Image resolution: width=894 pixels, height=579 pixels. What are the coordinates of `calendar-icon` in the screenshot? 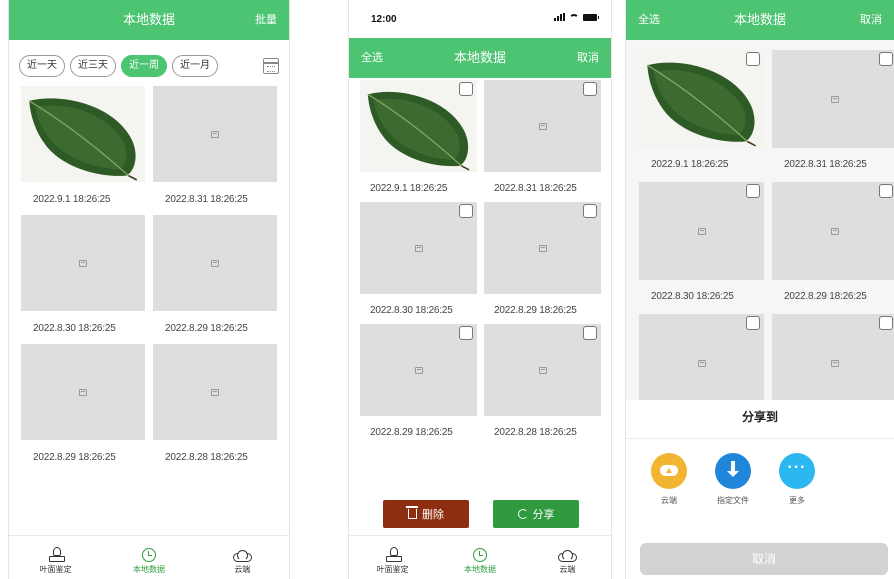 It's located at (271, 66).